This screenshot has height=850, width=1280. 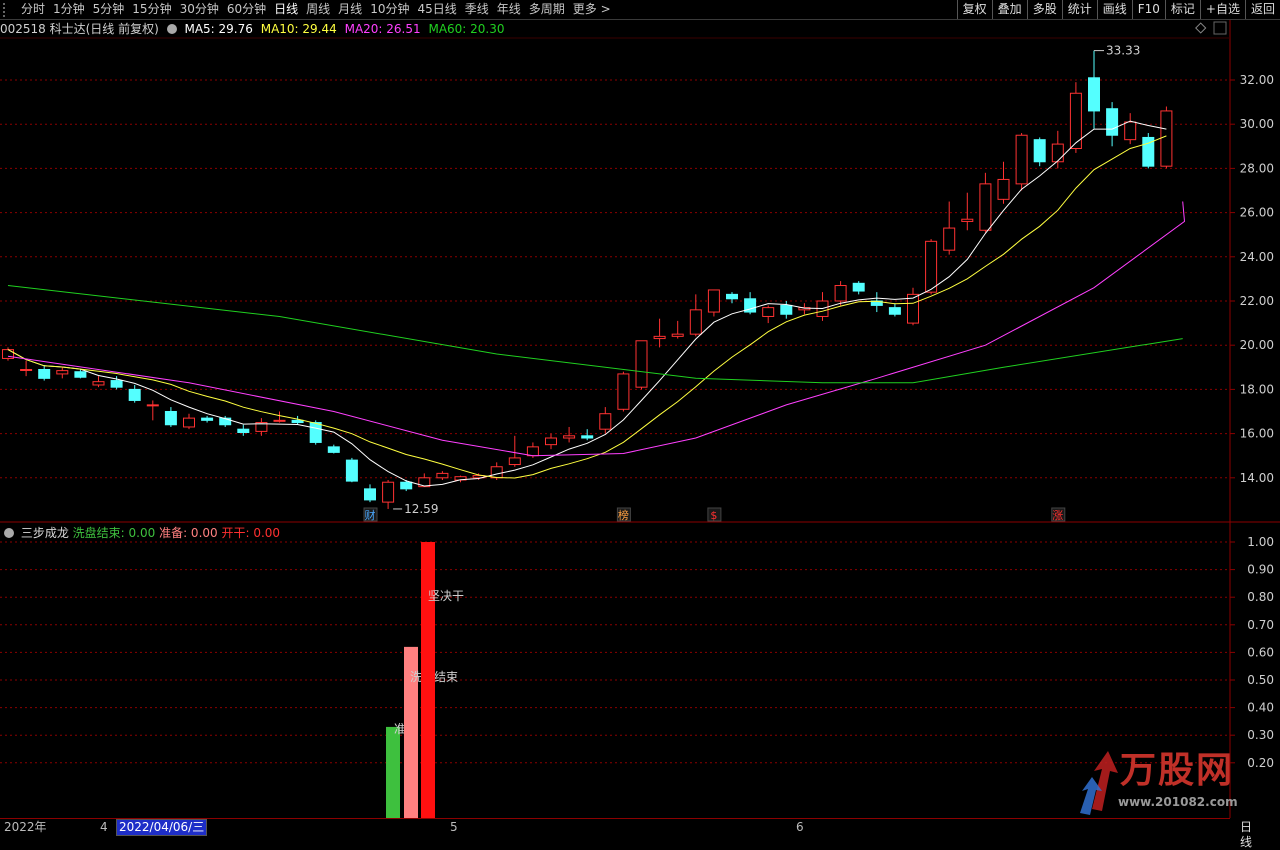 What do you see at coordinates (1260, 570) in the screenshot?
I see `indicator-tick-label: 0.90` at bounding box center [1260, 570].